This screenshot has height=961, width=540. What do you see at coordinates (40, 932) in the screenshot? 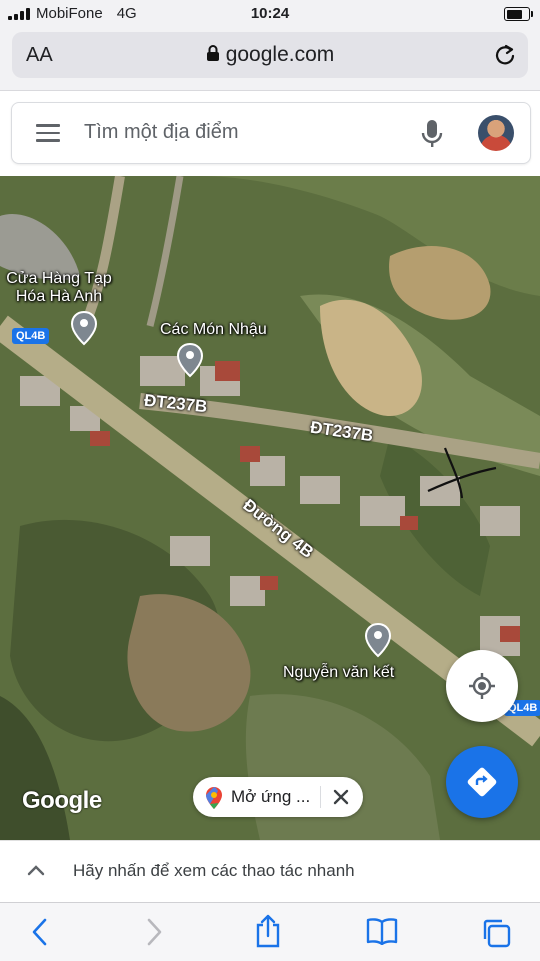
I see `back-icon` at bounding box center [40, 932].